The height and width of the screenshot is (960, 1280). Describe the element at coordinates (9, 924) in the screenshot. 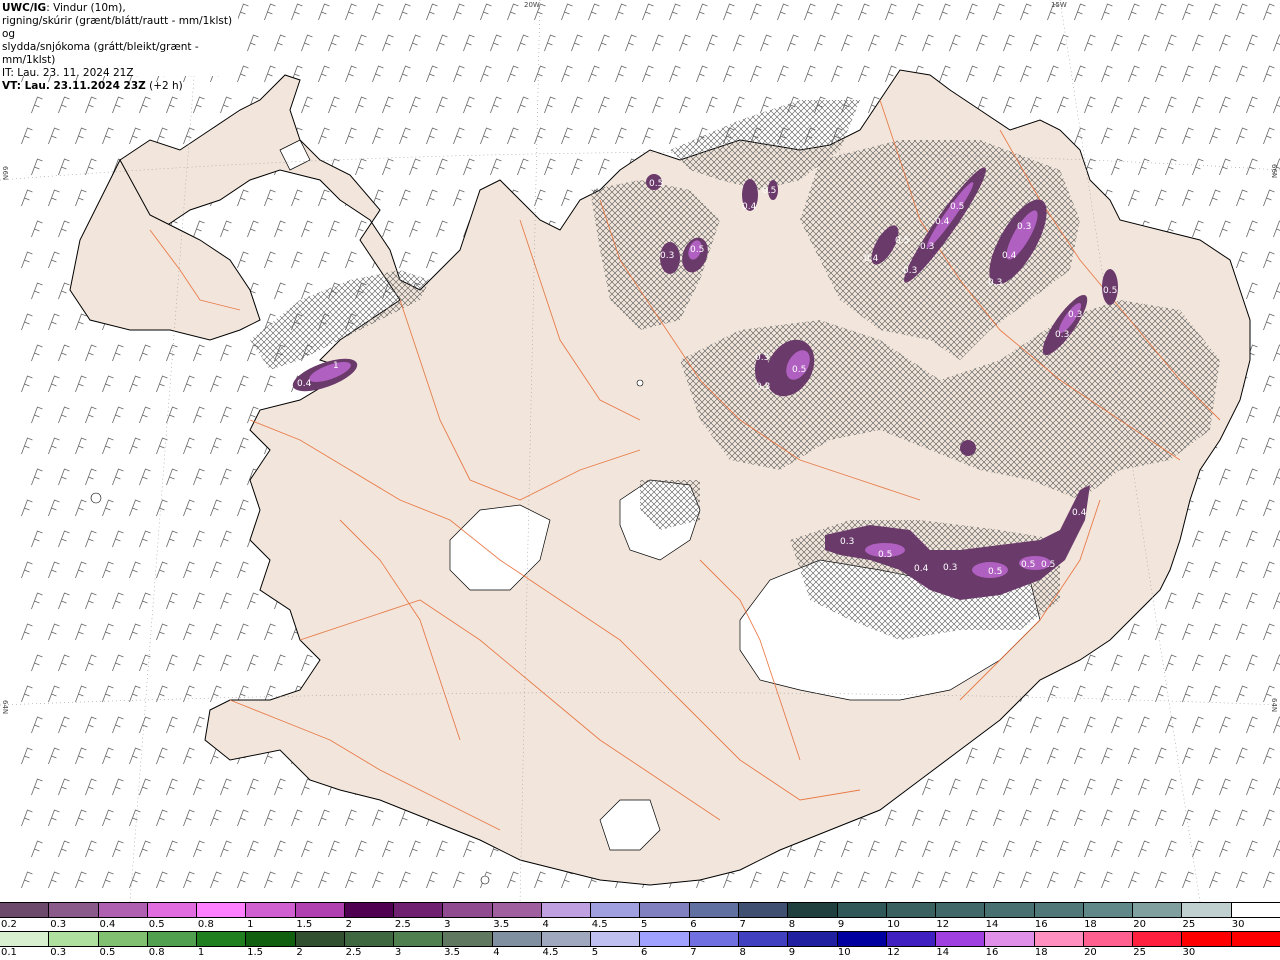

I see `scale-label: 0.2` at that location.